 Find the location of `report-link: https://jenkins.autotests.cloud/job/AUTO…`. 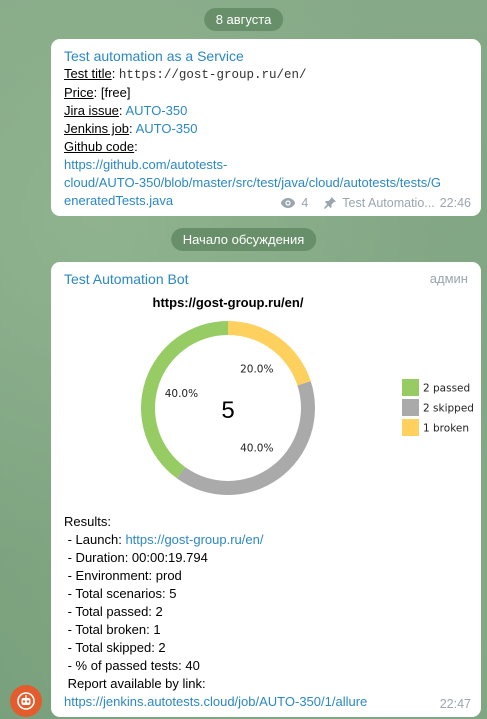

report-link: https://jenkins.autotests.cloud/job/AUTO… is located at coordinates (215, 702).